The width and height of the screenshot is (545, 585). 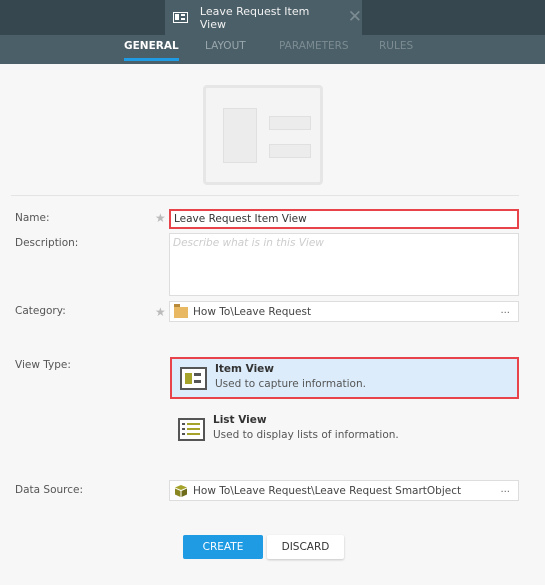 I want to click on tab-layout-label: LAYOUT, so click(x=225, y=46).